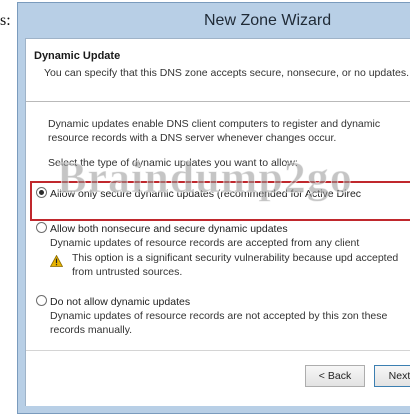 The height and width of the screenshot is (414, 410). What do you see at coordinates (77, 56) in the screenshot?
I see `page-title: Dynamic Update` at bounding box center [77, 56].